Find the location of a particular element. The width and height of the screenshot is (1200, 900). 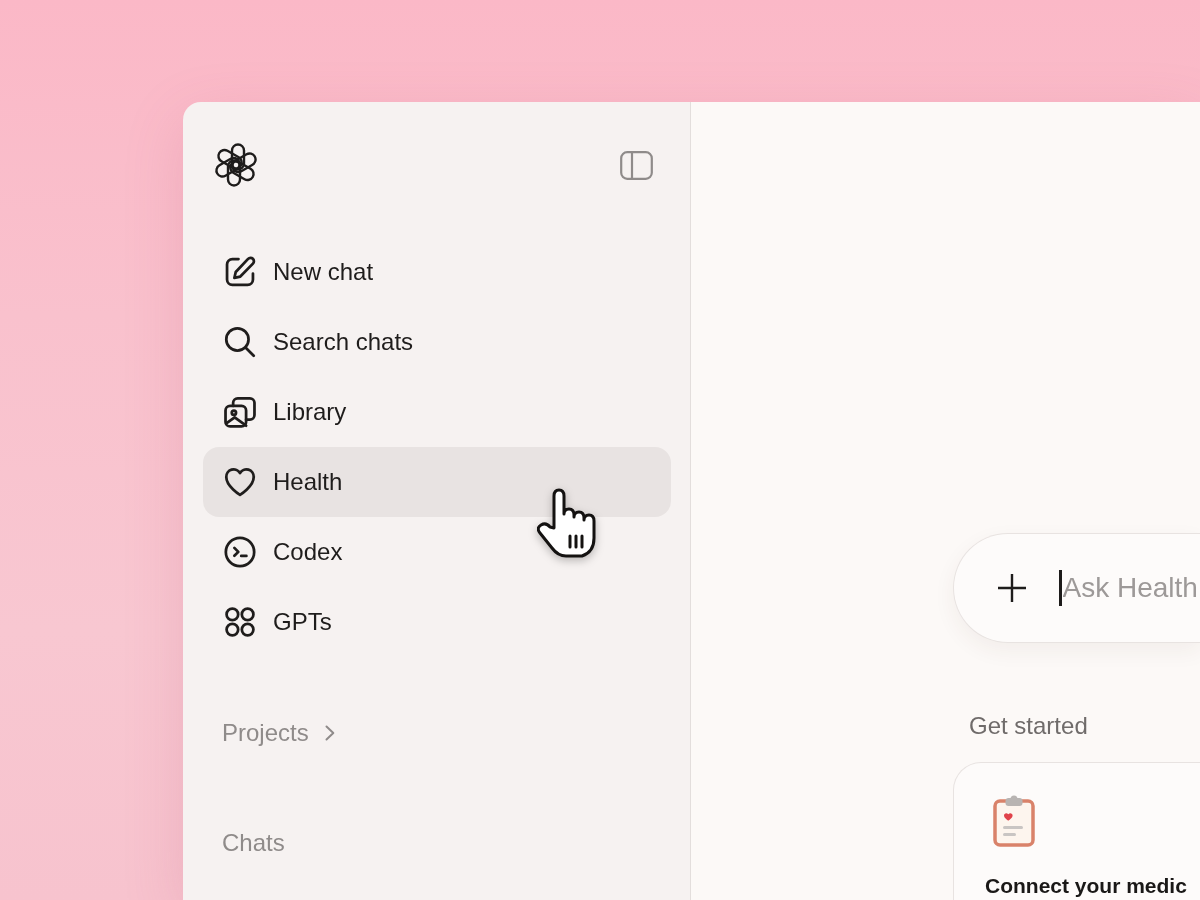

heart-icon is located at coordinates (240, 482).